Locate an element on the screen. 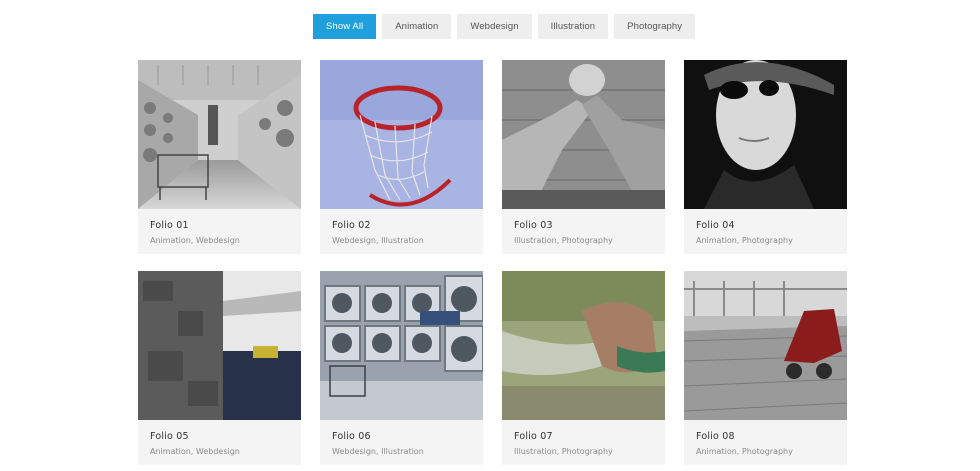 The image size is (980, 471). portfolio-item: Folio 01 Animation, Webdesign is located at coordinates (219, 157).